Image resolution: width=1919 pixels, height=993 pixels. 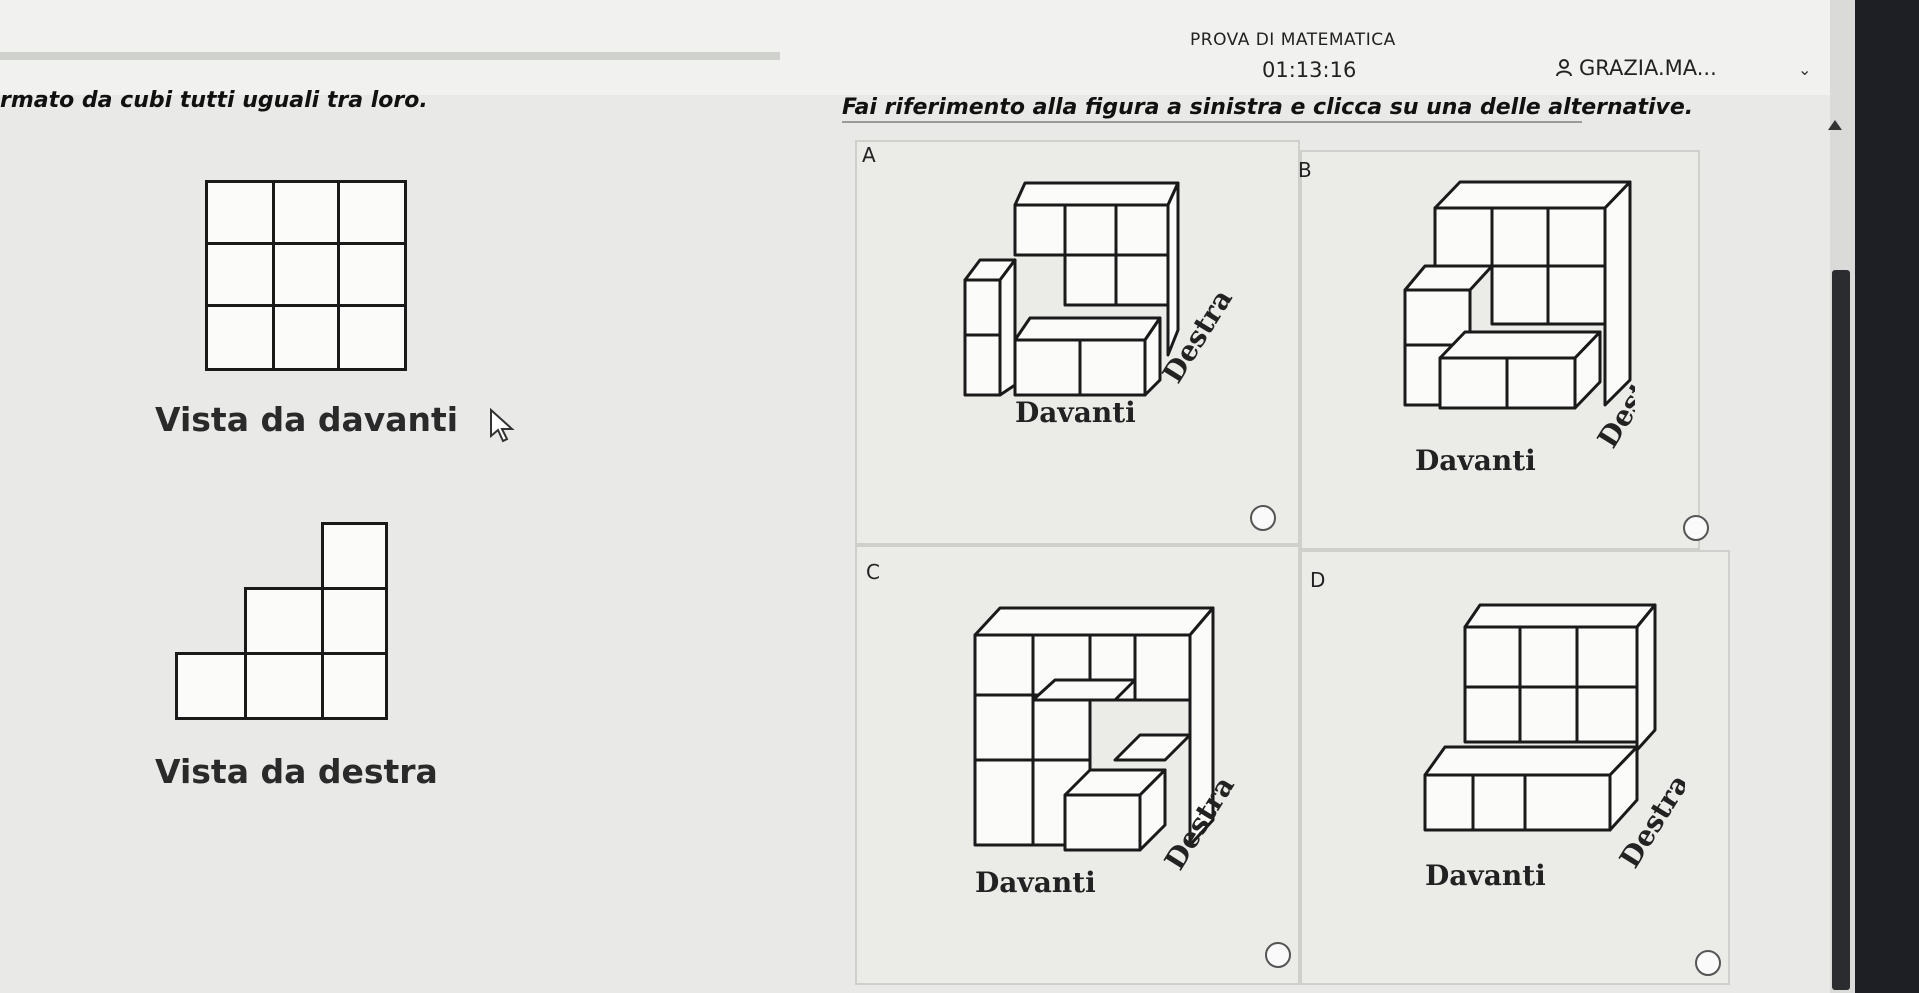 I want to click on option-c-radio, so click(x=1278, y=955).